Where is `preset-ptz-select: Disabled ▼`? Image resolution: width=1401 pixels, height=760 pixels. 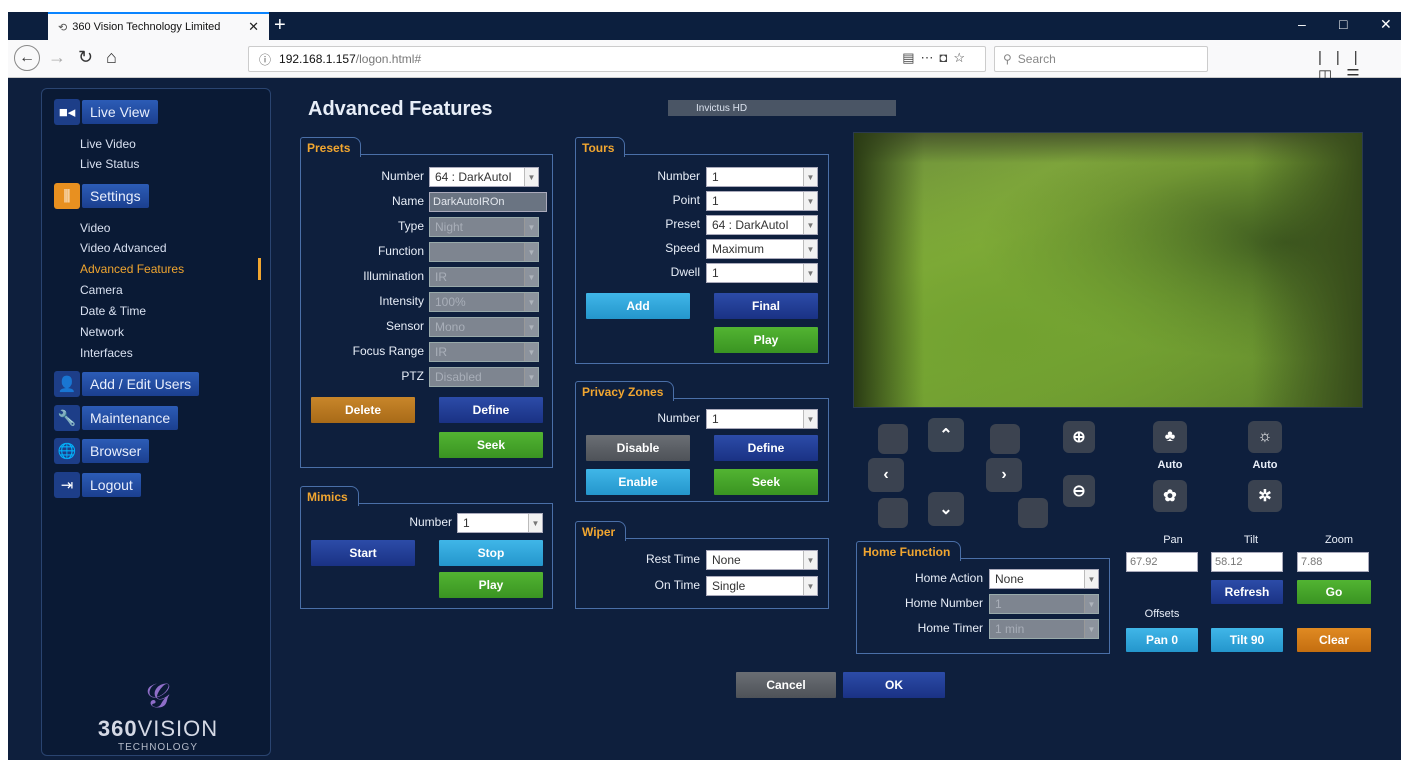
preset-ptz-select: Disabled ▼ is located at coordinates (484, 377).